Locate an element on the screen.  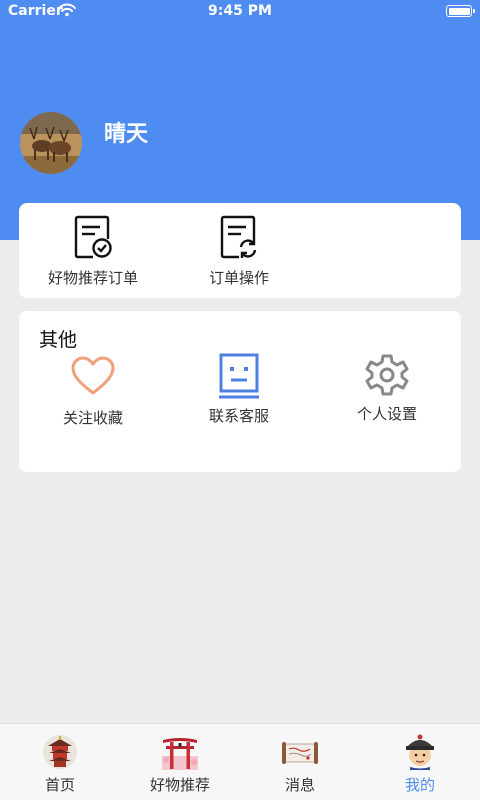
tab-messages: 消息 is located at coordinates (300, 762).